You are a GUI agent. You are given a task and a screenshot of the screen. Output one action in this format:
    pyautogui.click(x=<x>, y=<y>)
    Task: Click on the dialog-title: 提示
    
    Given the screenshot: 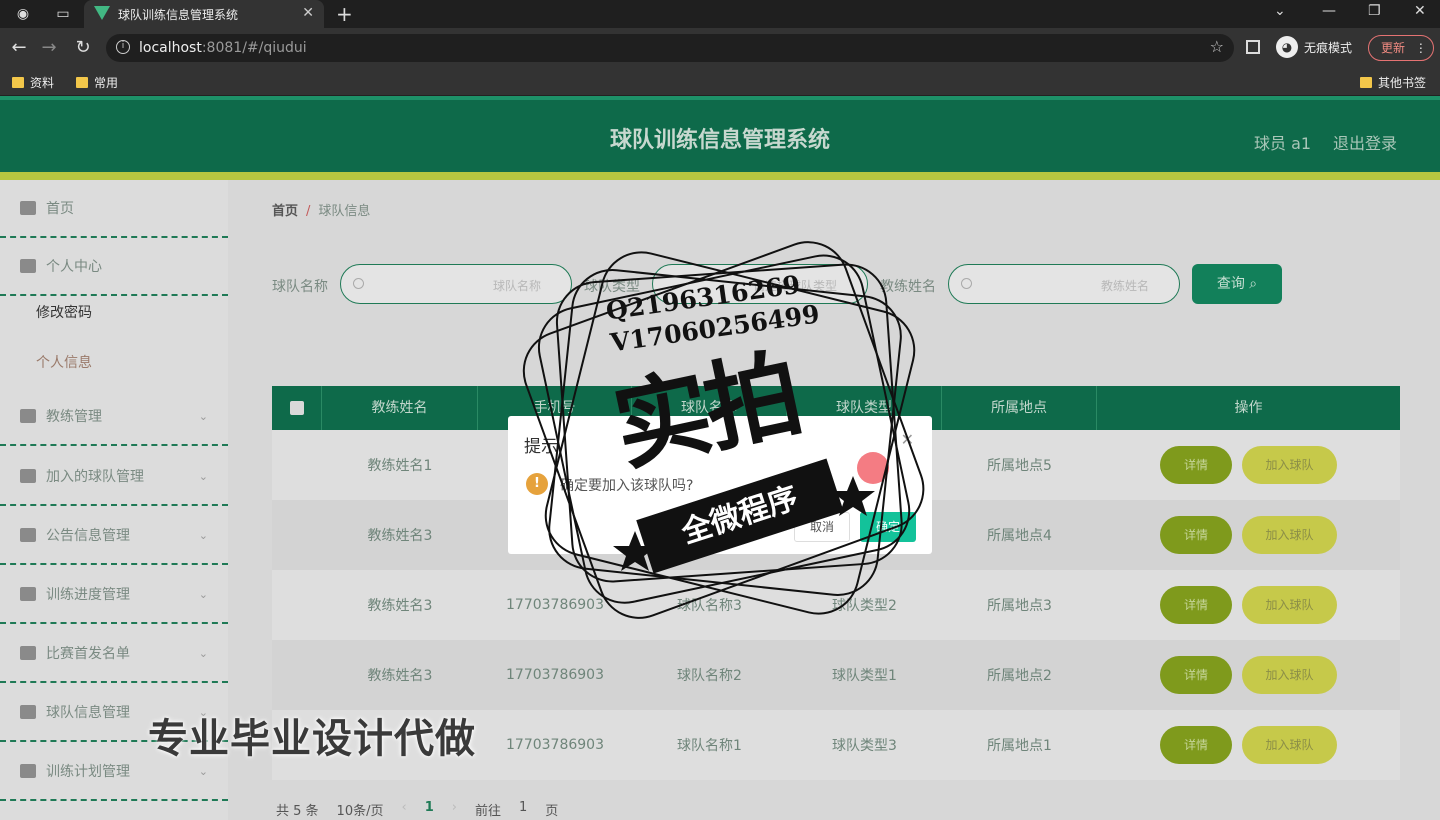 What is the action you would take?
    pyautogui.click(x=541, y=447)
    